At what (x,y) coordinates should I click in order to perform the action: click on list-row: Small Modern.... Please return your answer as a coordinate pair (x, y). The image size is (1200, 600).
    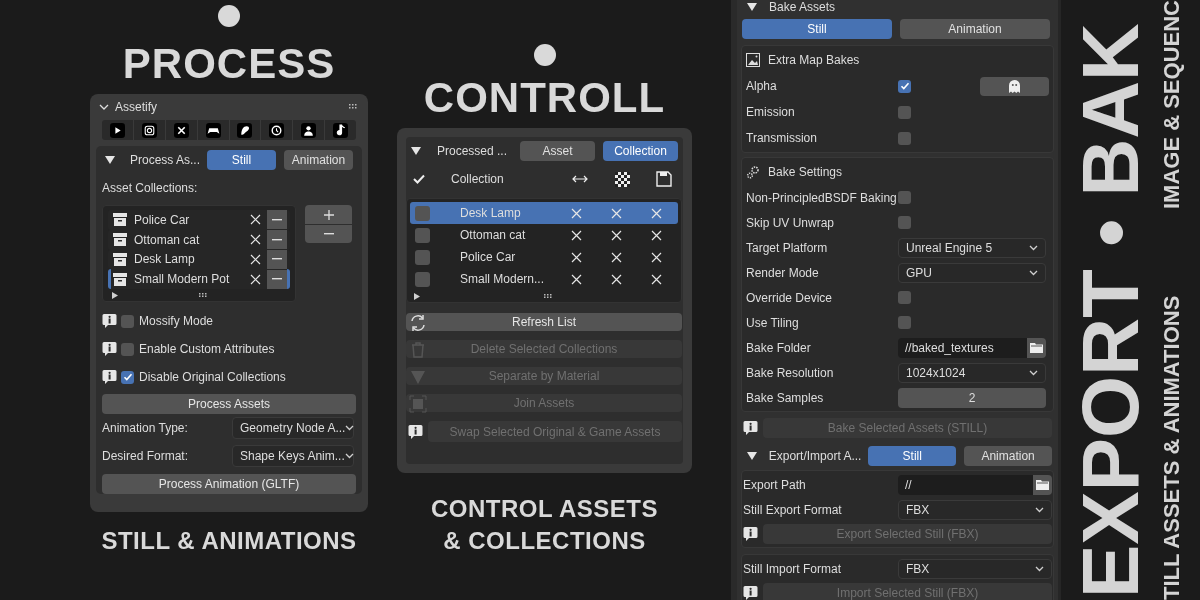
    Looking at the image, I should click on (544, 279).